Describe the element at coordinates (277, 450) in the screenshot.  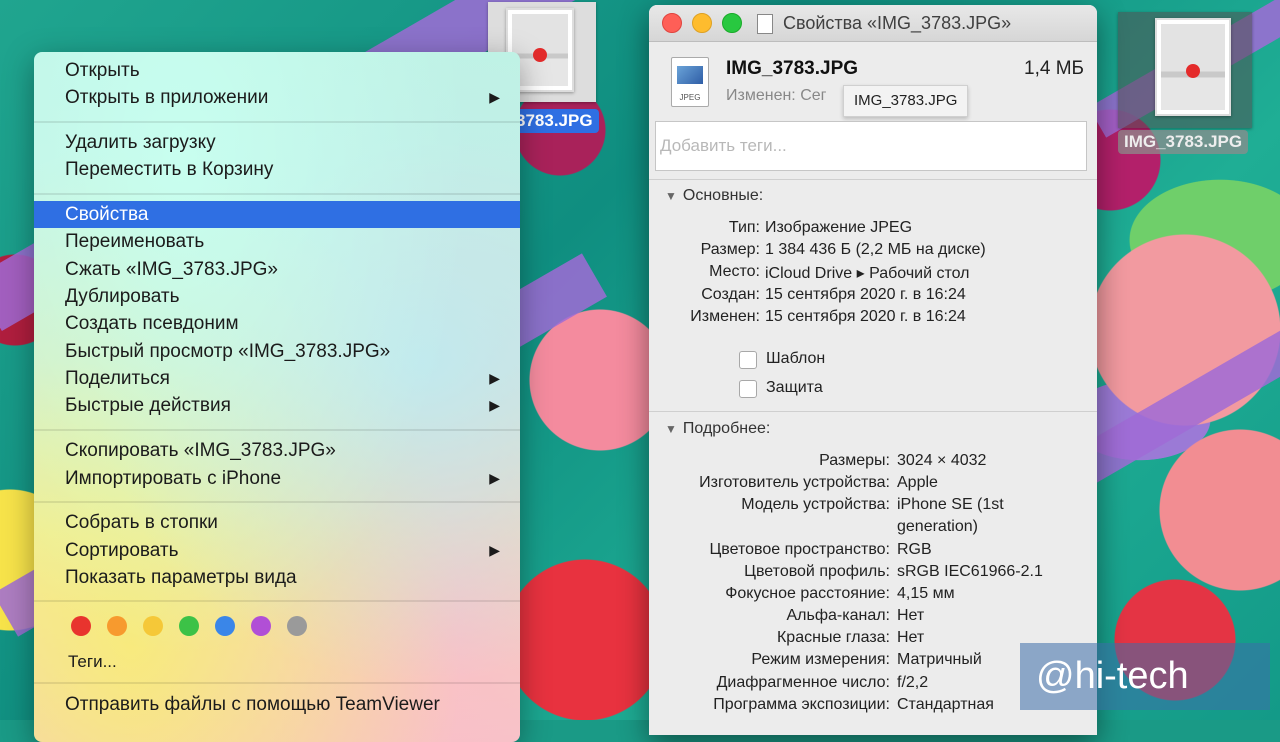
I see `menu-item-copy: Скопировать «IMG_3783.JPG»` at that location.